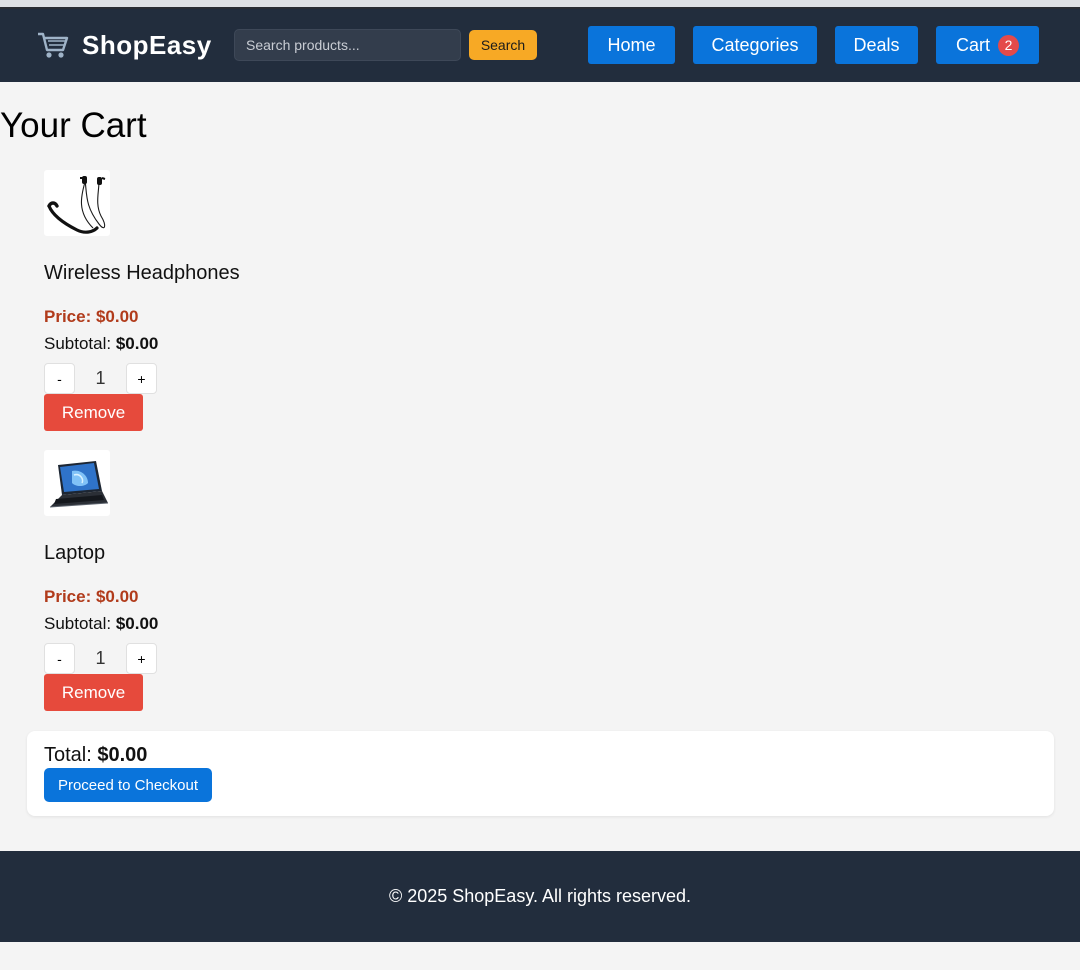  What do you see at coordinates (53, 45) in the screenshot?
I see `shopping-cart-icon` at bounding box center [53, 45].